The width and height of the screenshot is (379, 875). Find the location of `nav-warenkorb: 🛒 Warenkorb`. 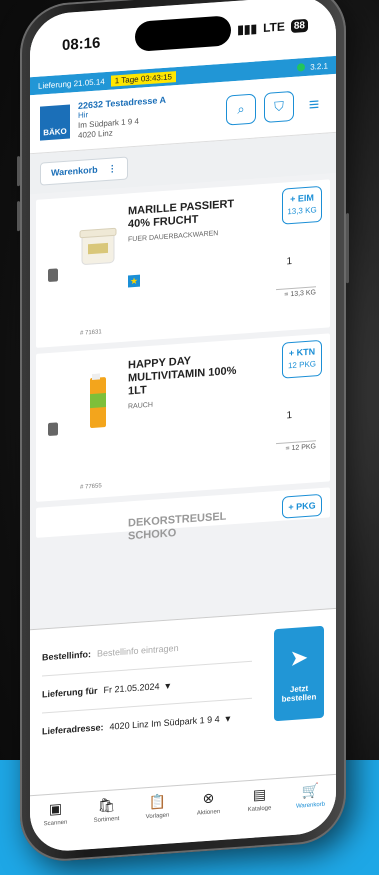

nav-warenkorb: 🛒 Warenkorb is located at coordinates (311, 795).